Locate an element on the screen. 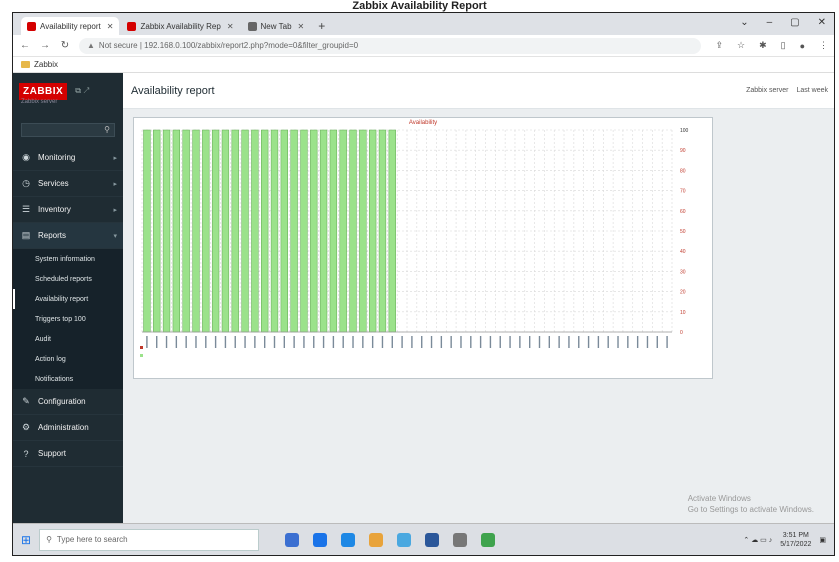  extensions-icon: ✱ is located at coordinates (763, 45).